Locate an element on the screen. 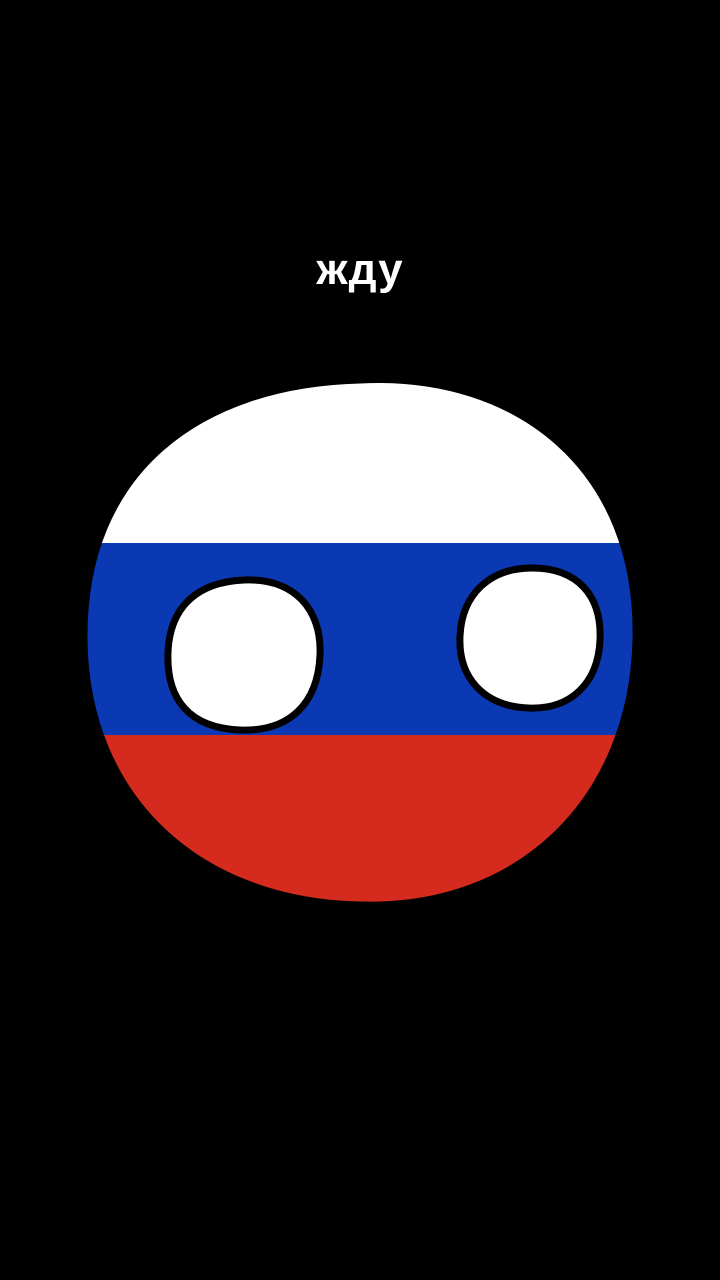  flag-stripe-blue is located at coordinates (360, 639).